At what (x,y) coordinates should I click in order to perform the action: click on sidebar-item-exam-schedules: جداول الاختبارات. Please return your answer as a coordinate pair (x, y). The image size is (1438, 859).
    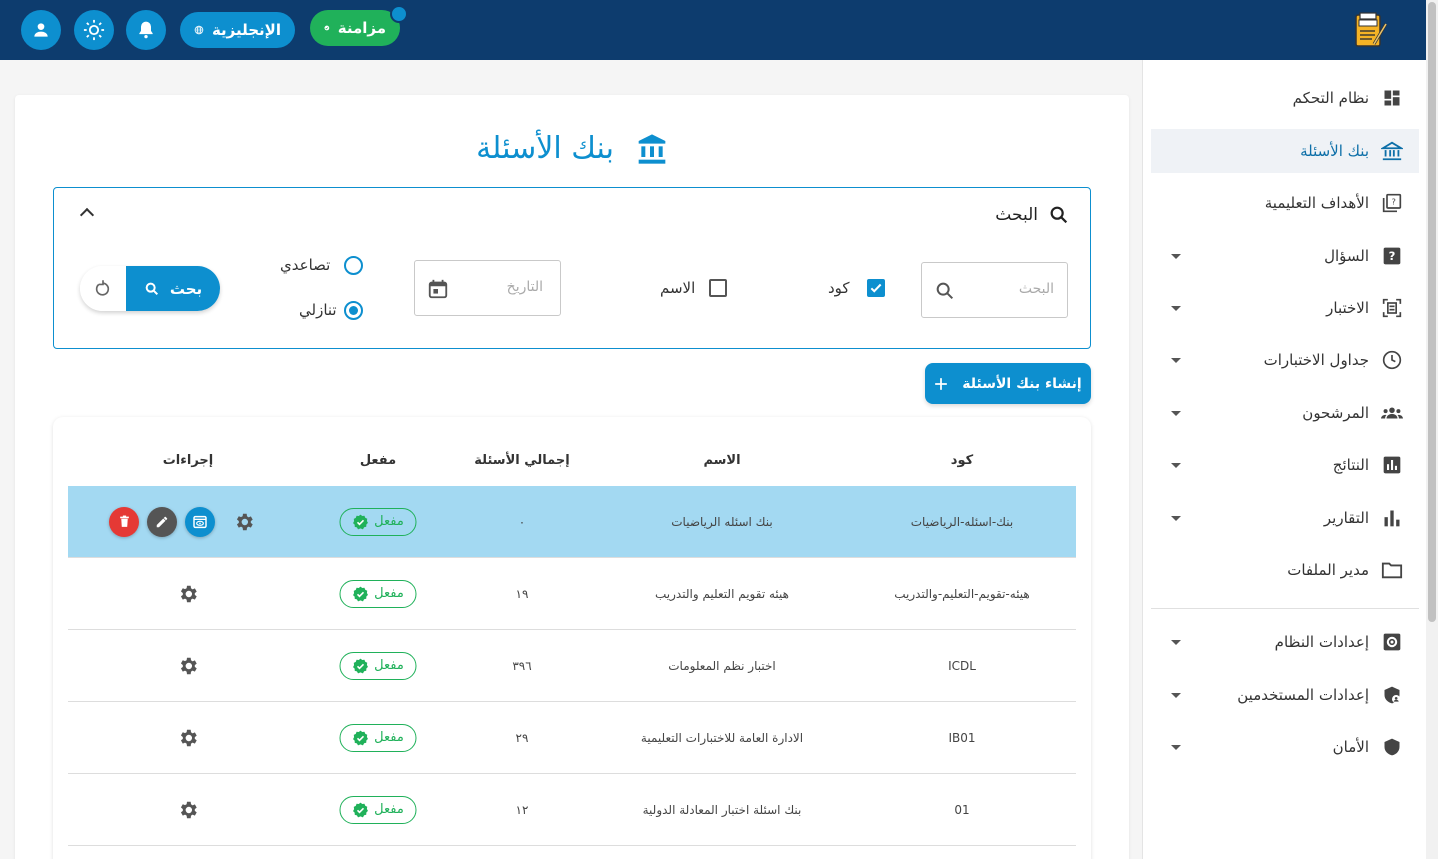
    Looking at the image, I should click on (1285, 360).